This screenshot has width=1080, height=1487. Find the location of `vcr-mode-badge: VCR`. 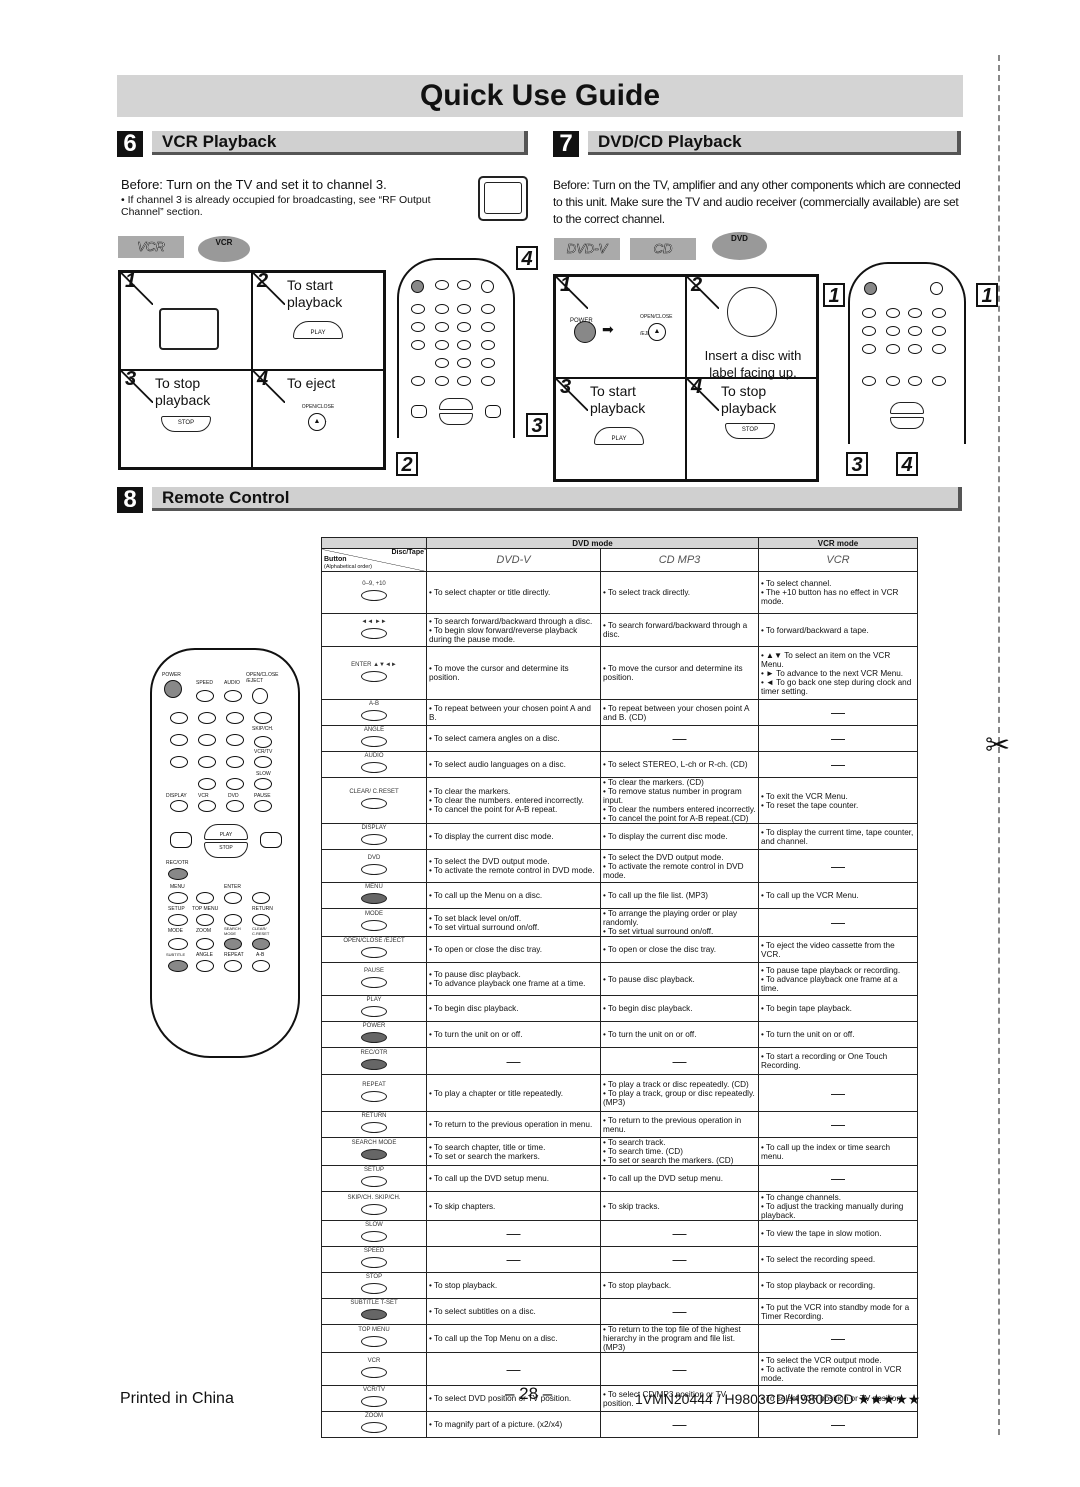

vcr-mode-badge: VCR is located at coordinates (151, 247).